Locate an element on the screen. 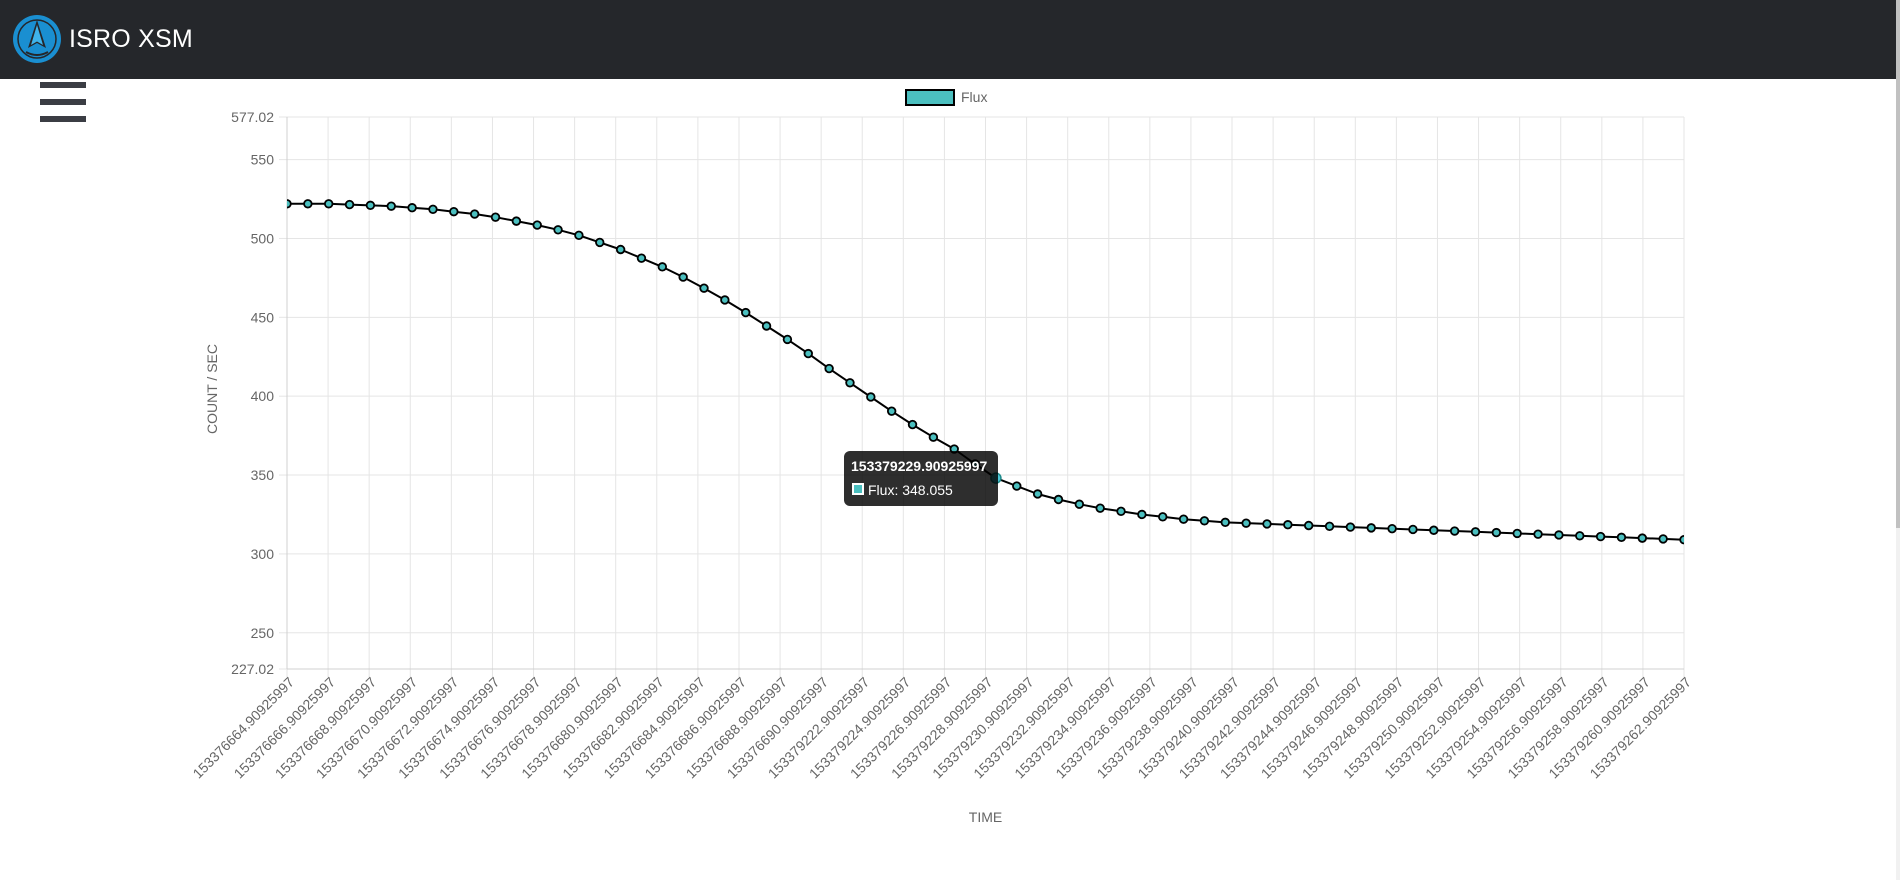 The width and height of the screenshot is (1900, 880). y-axis-title: COUNT / SEC is located at coordinates (212, 389).